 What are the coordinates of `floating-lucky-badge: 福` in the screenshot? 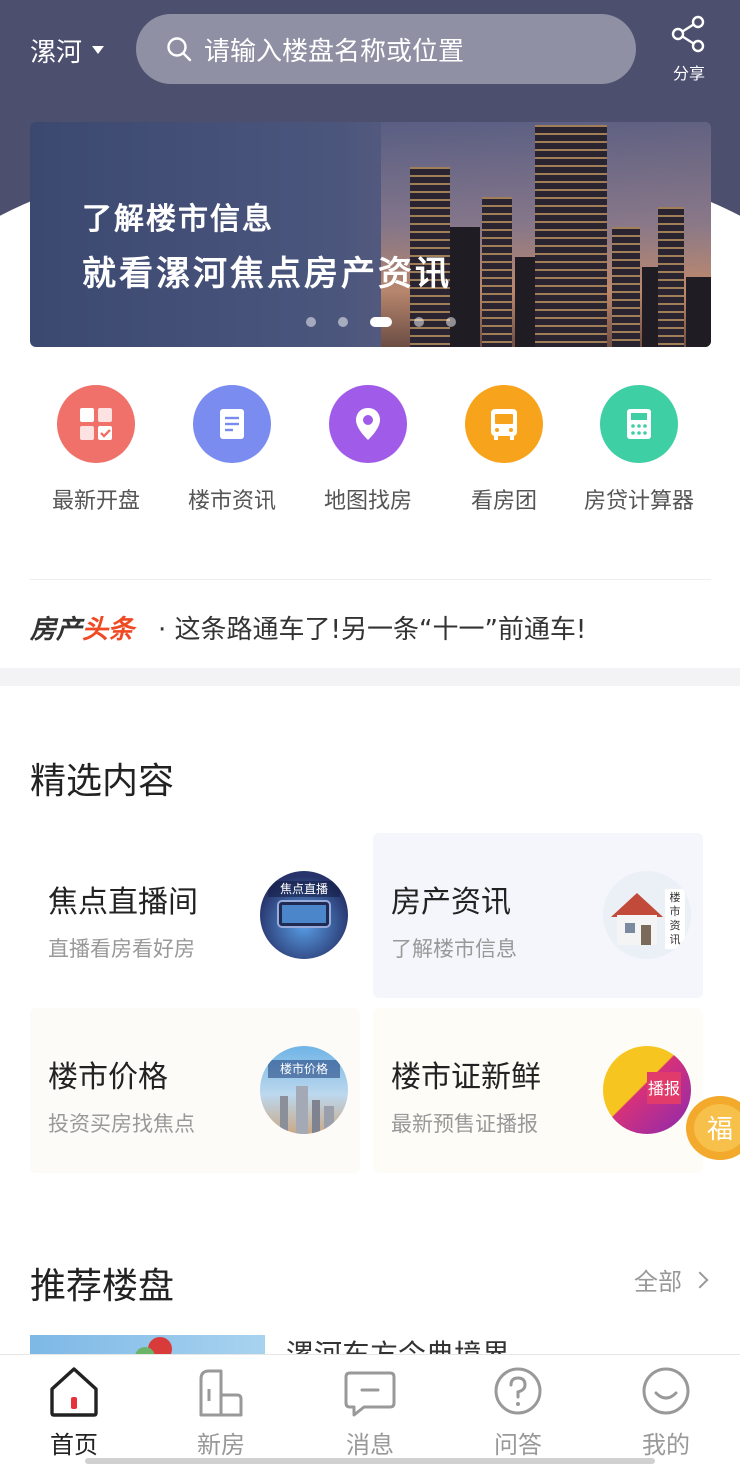 It's located at (711, 1127).